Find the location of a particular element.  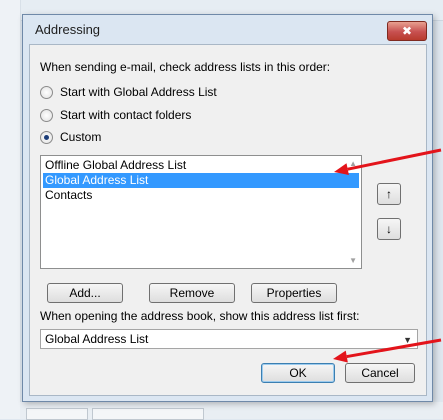

move-down-button: ↓ is located at coordinates (389, 229).